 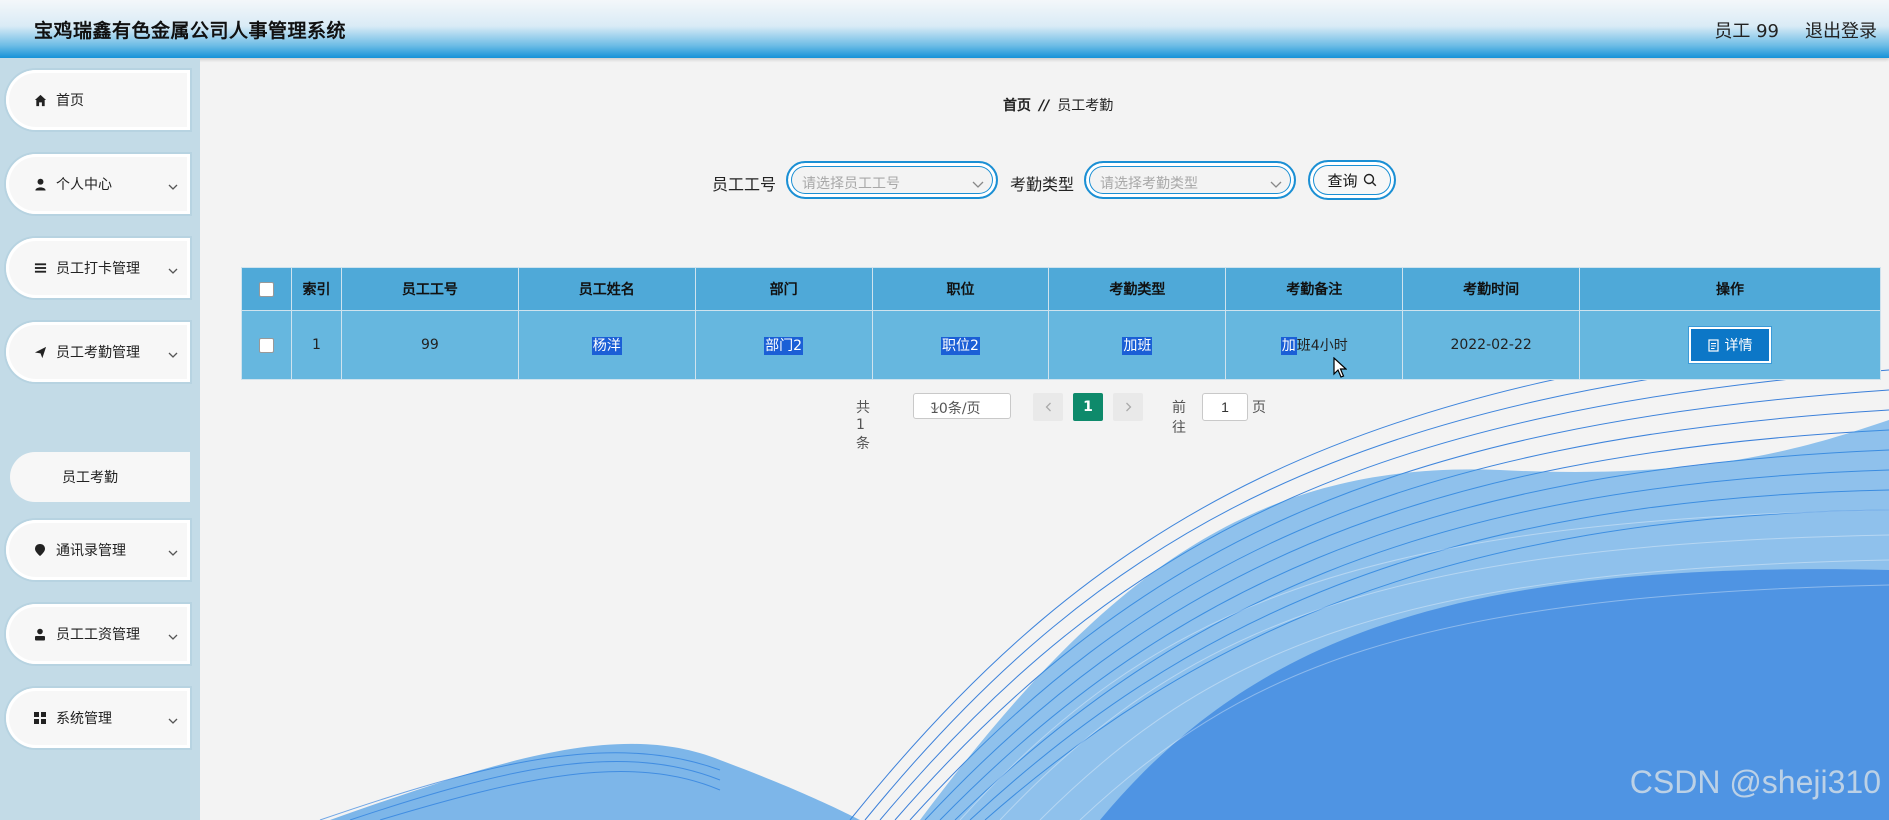 What do you see at coordinates (1042, 184) in the screenshot?
I see `attendance-type-label: 考勤类型` at bounding box center [1042, 184].